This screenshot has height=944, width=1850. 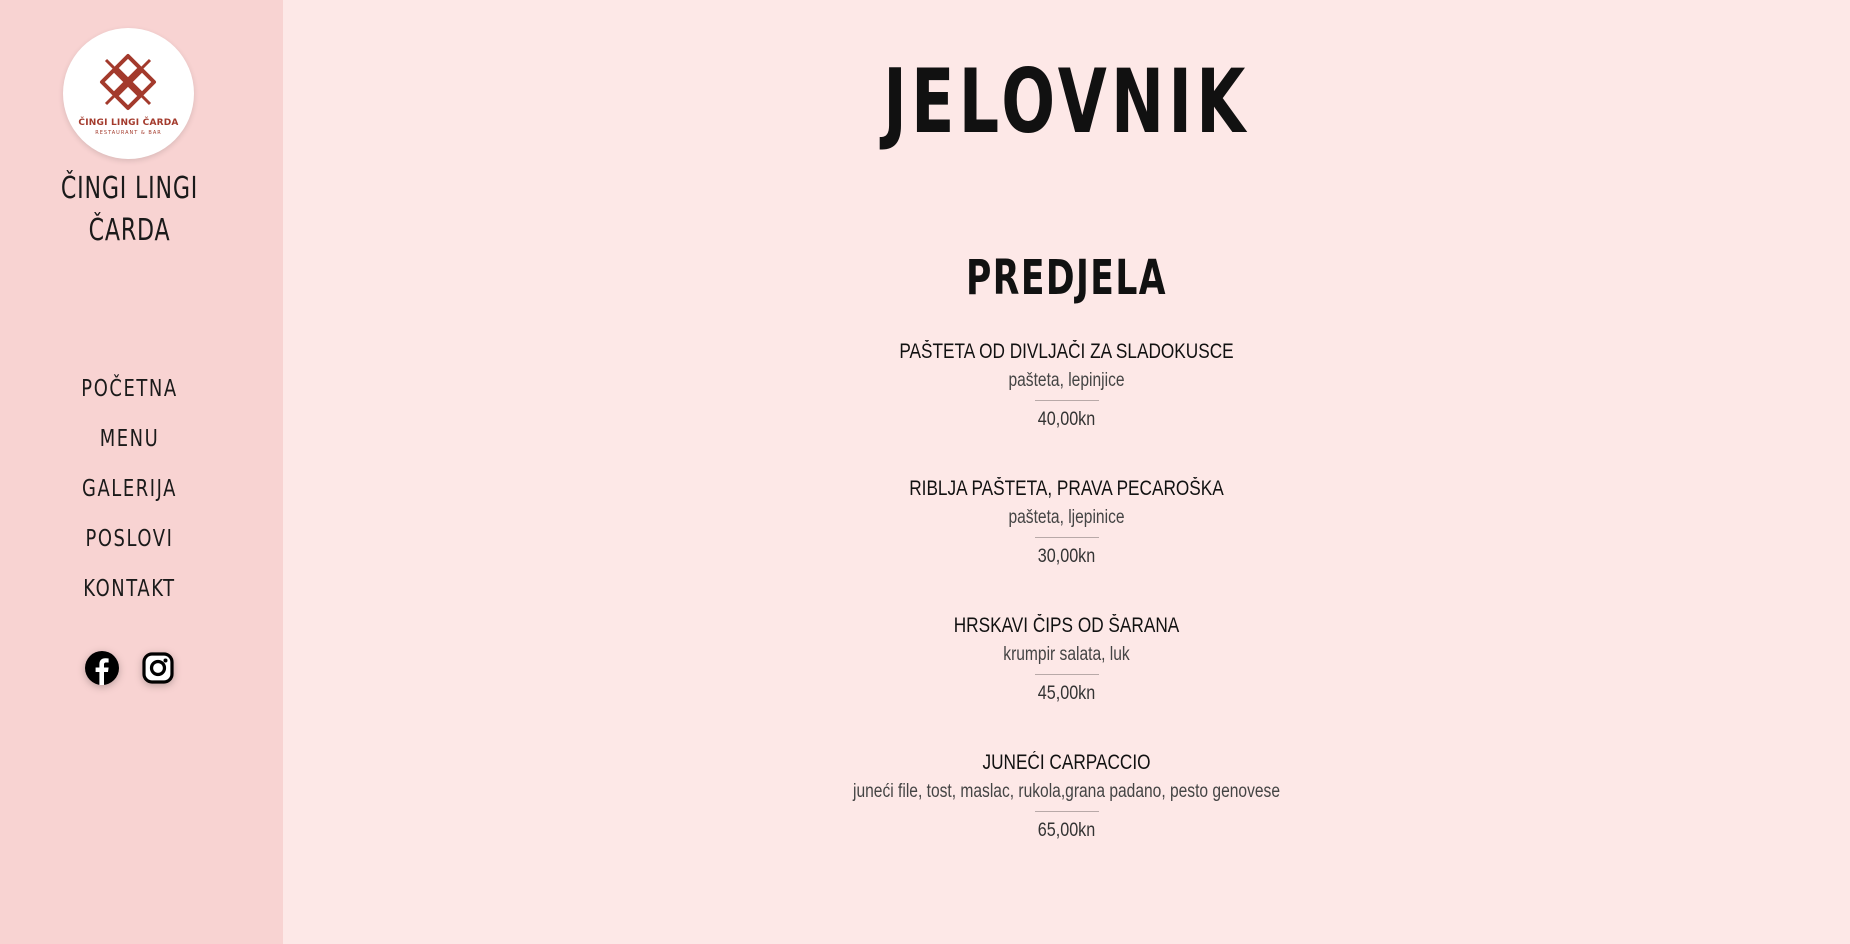 What do you see at coordinates (1066, 830) in the screenshot?
I see `item-price: 65,00kn` at bounding box center [1066, 830].